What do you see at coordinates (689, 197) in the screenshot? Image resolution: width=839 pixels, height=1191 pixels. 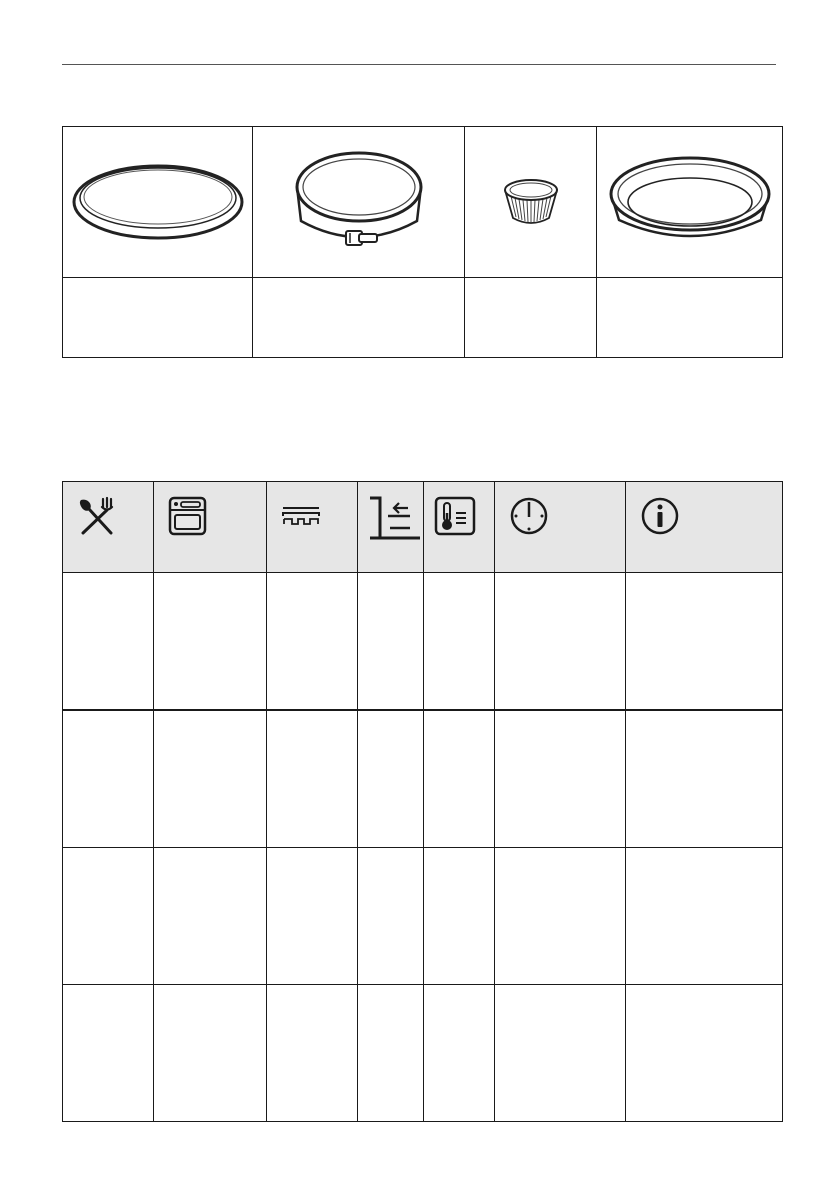 I see `flan-base-pan-icon` at bounding box center [689, 197].